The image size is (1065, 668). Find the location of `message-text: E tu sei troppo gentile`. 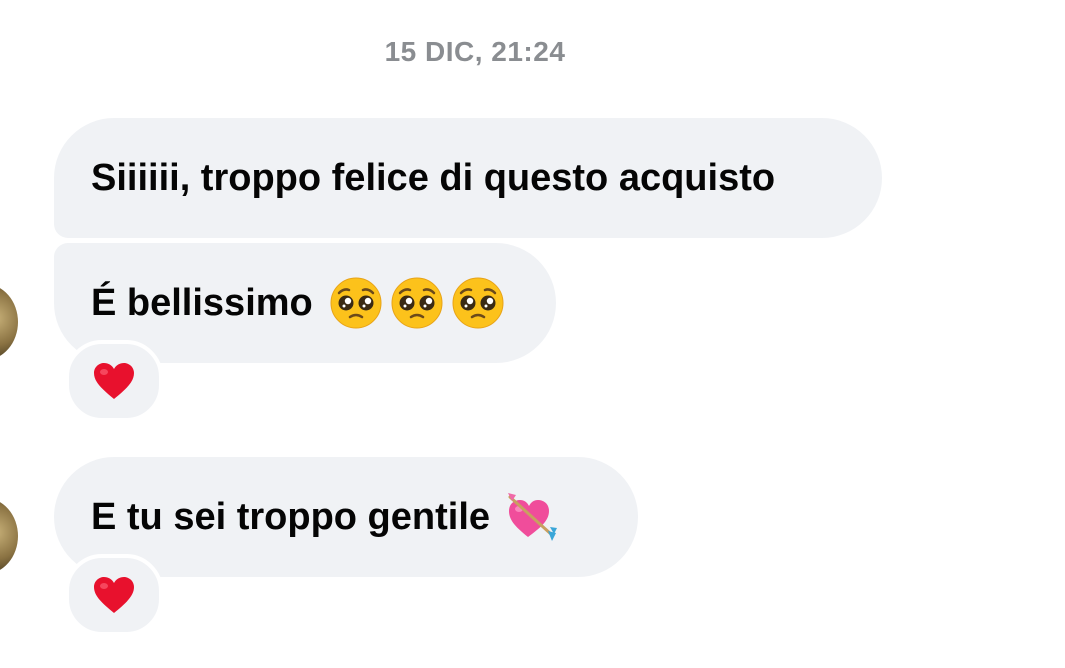

message-text: E tu sei troppo gentile is located at coordinates (291, 516).